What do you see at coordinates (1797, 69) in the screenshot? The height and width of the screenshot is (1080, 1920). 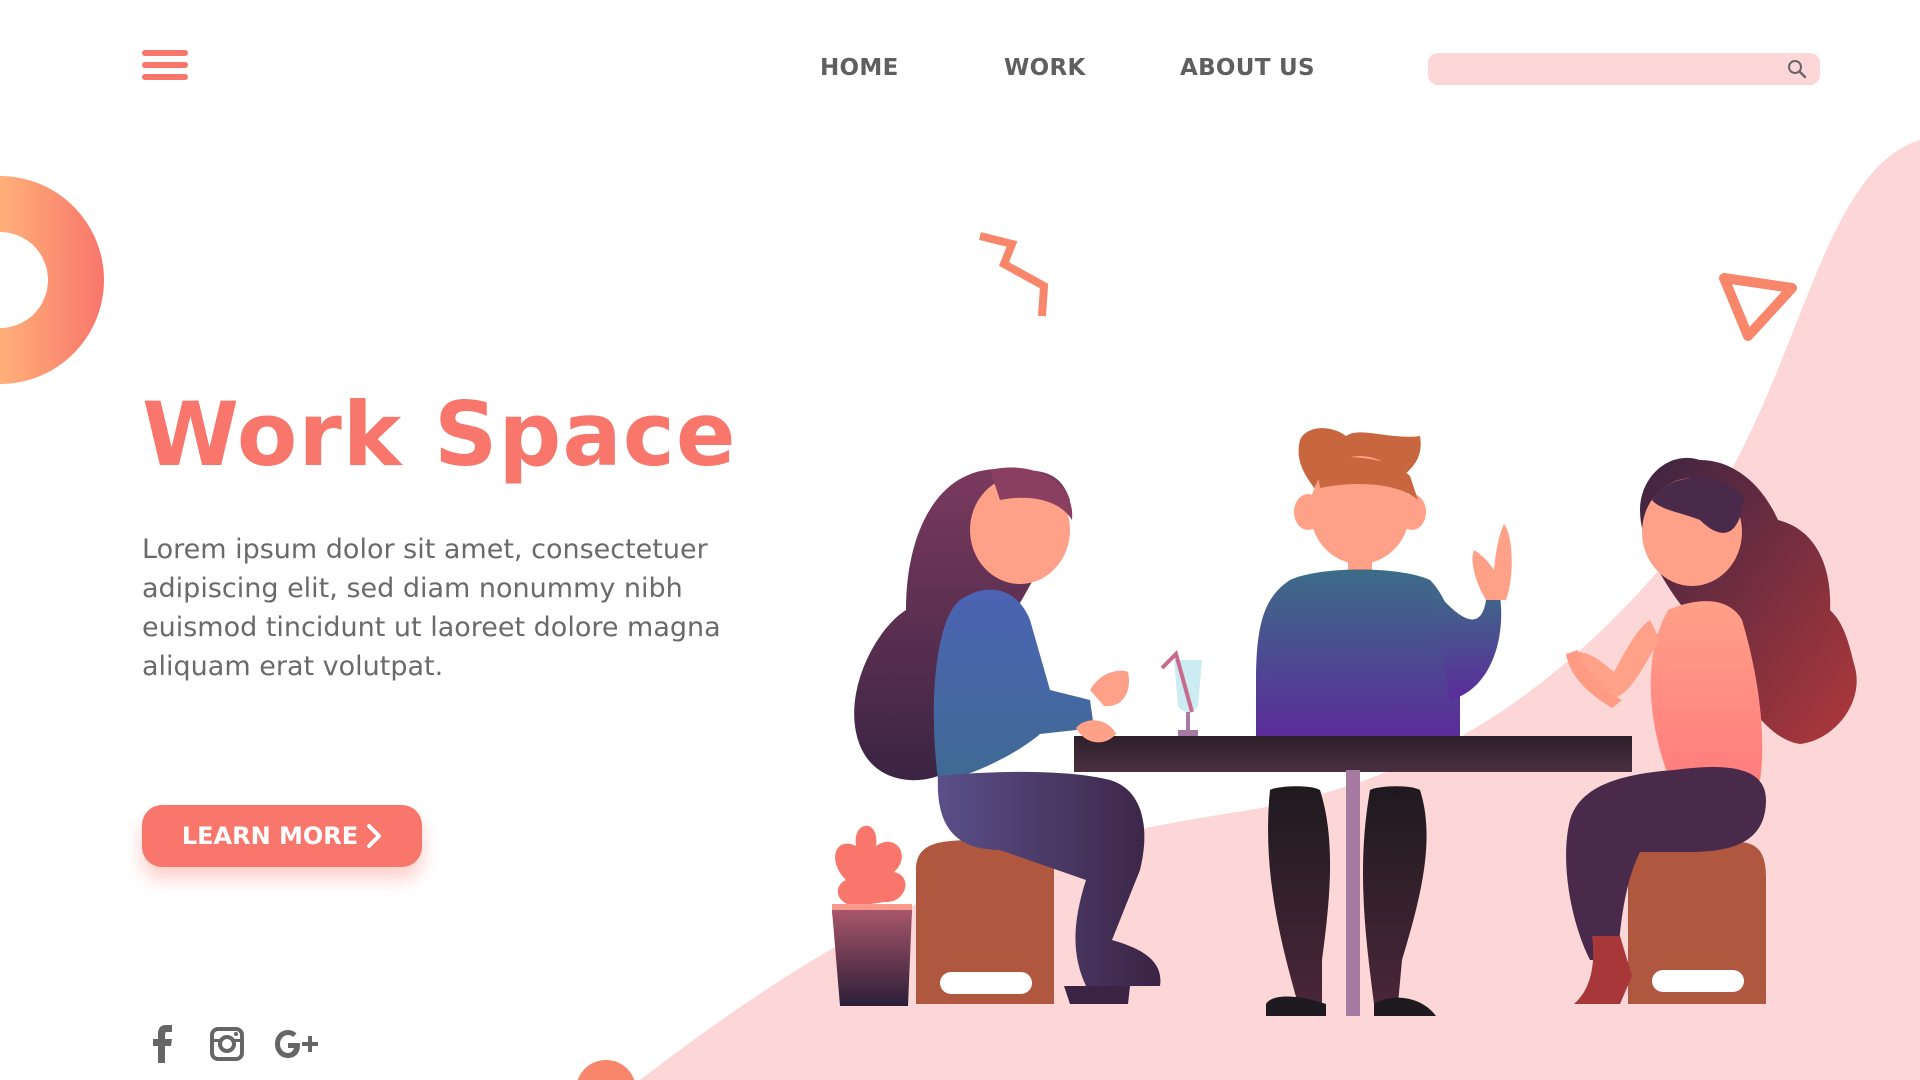 I see `search-icon` at bounding box center [1797, 69].